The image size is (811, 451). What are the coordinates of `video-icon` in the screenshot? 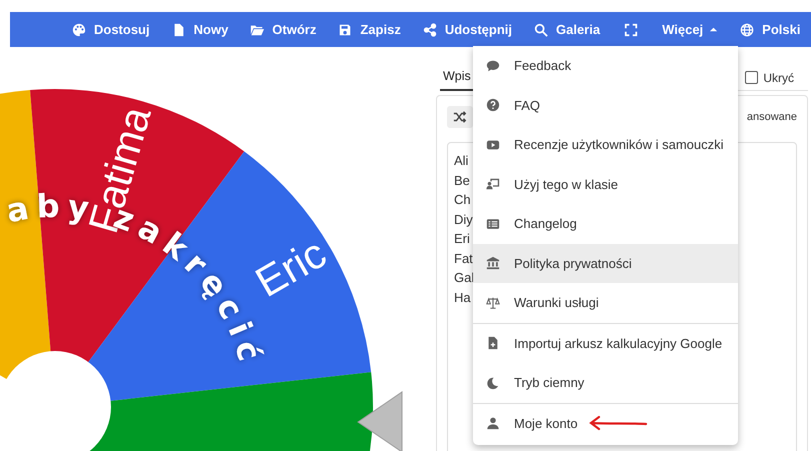 It's located at (493, 145).